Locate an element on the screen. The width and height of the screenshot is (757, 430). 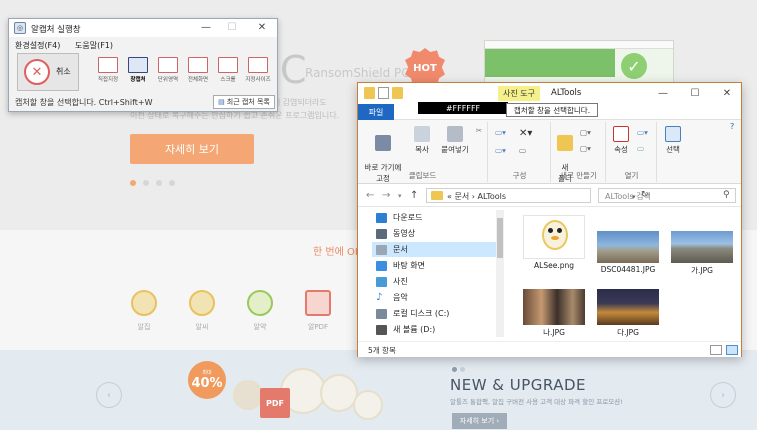
menu-settings: 환경설정(F4) is located at coordinates (37, 45).